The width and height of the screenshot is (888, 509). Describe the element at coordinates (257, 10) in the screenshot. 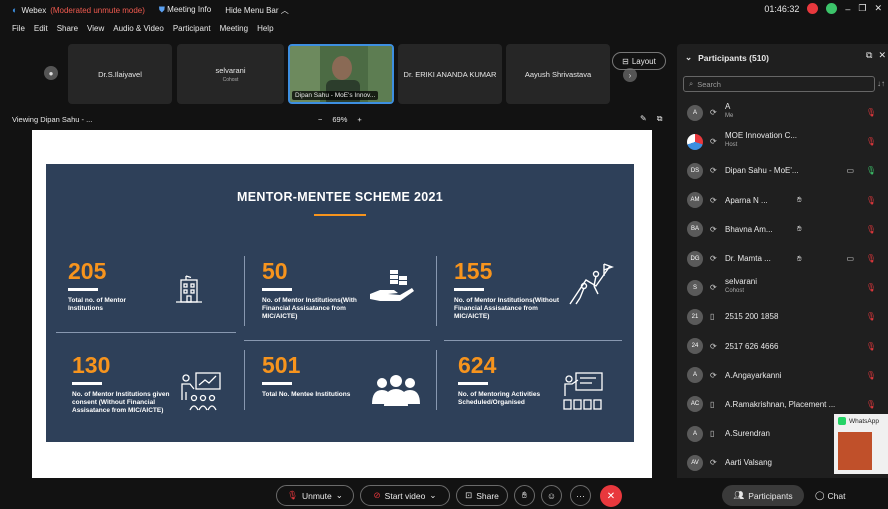

I see `hide-menu-bar-button: Hide Menu Bar ︿` at that location.